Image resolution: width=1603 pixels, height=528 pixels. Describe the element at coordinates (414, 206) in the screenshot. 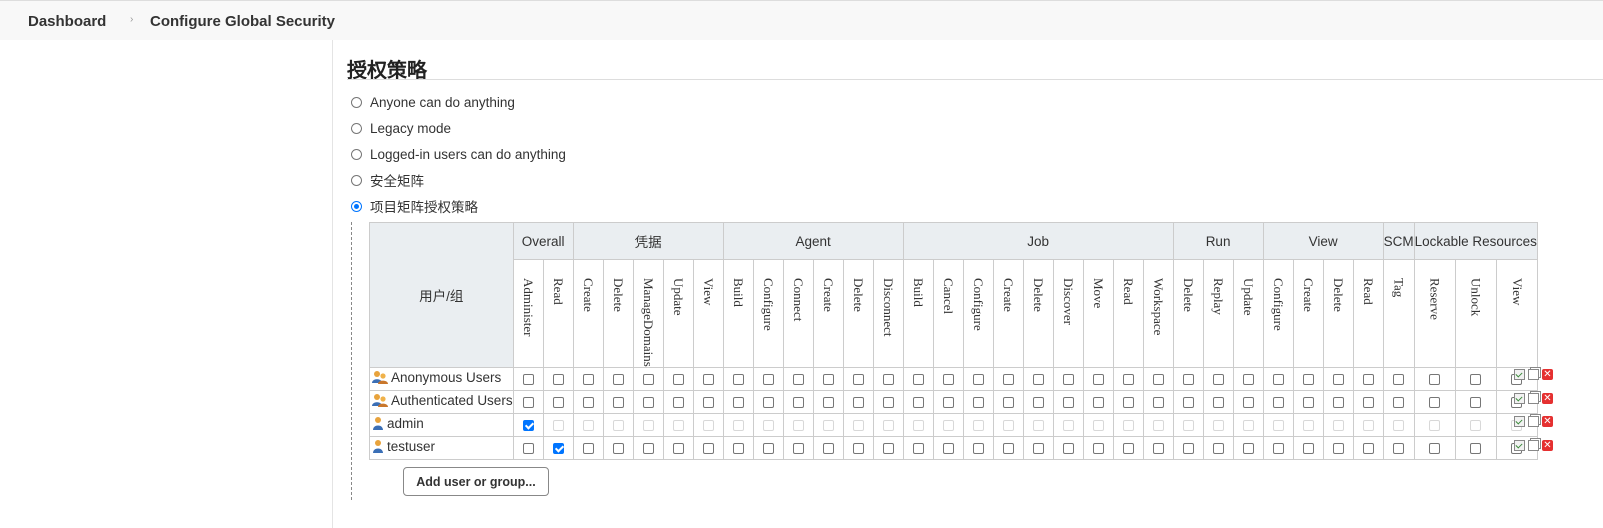

I see `strategy-option: 项目矩阵授权策略` at that location.